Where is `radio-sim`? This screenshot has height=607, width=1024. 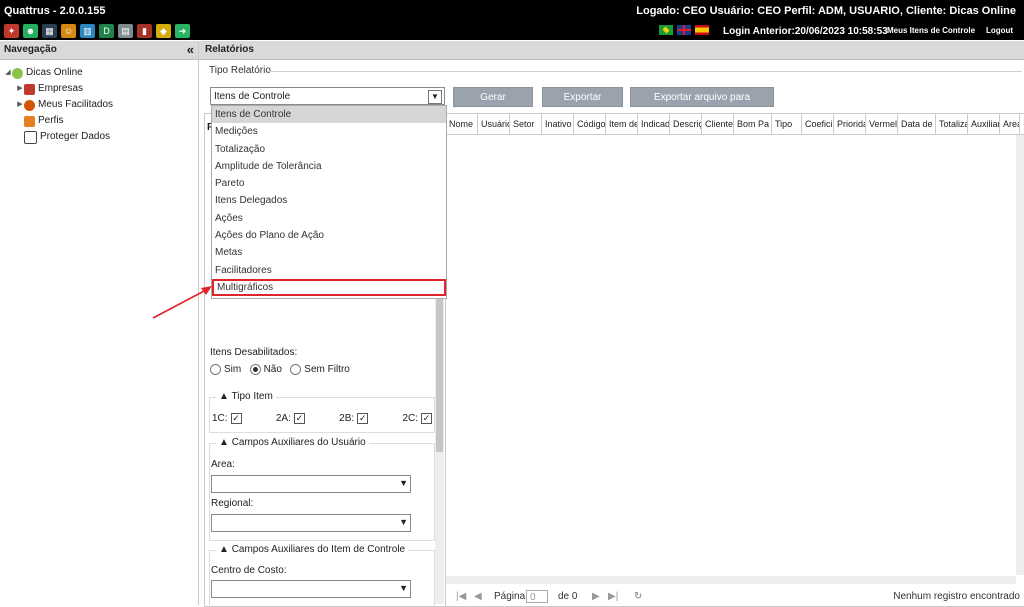 radio-sim is located at coordinates (215, 369).